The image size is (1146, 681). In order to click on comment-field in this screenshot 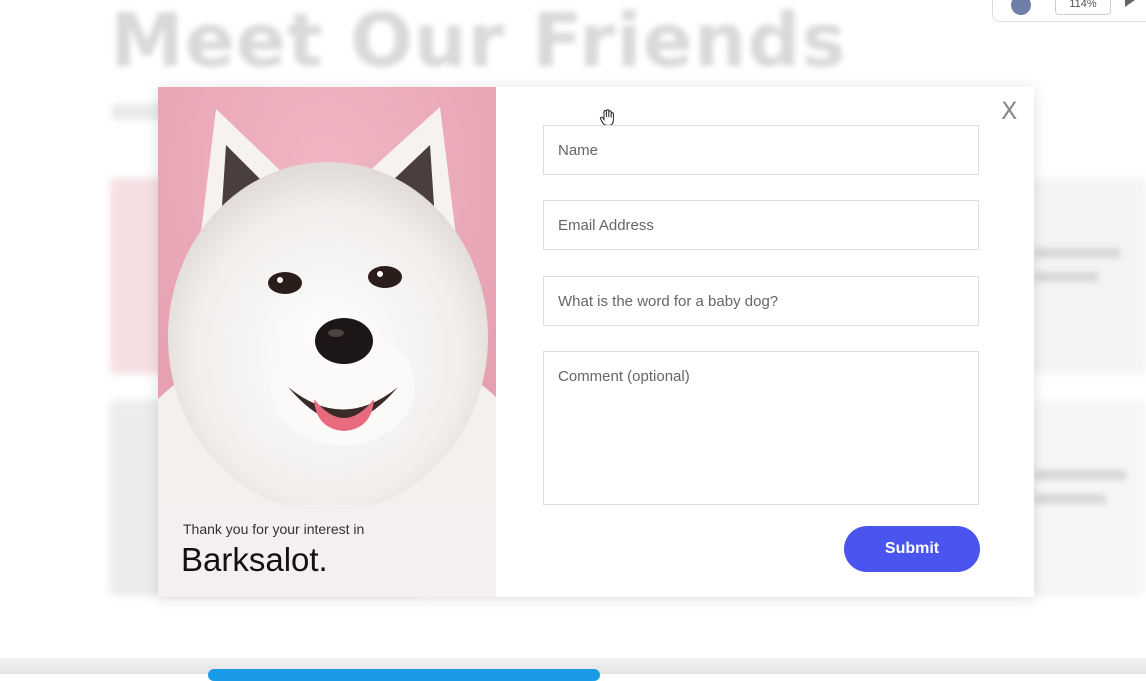, I will do `click(761, 428)`.